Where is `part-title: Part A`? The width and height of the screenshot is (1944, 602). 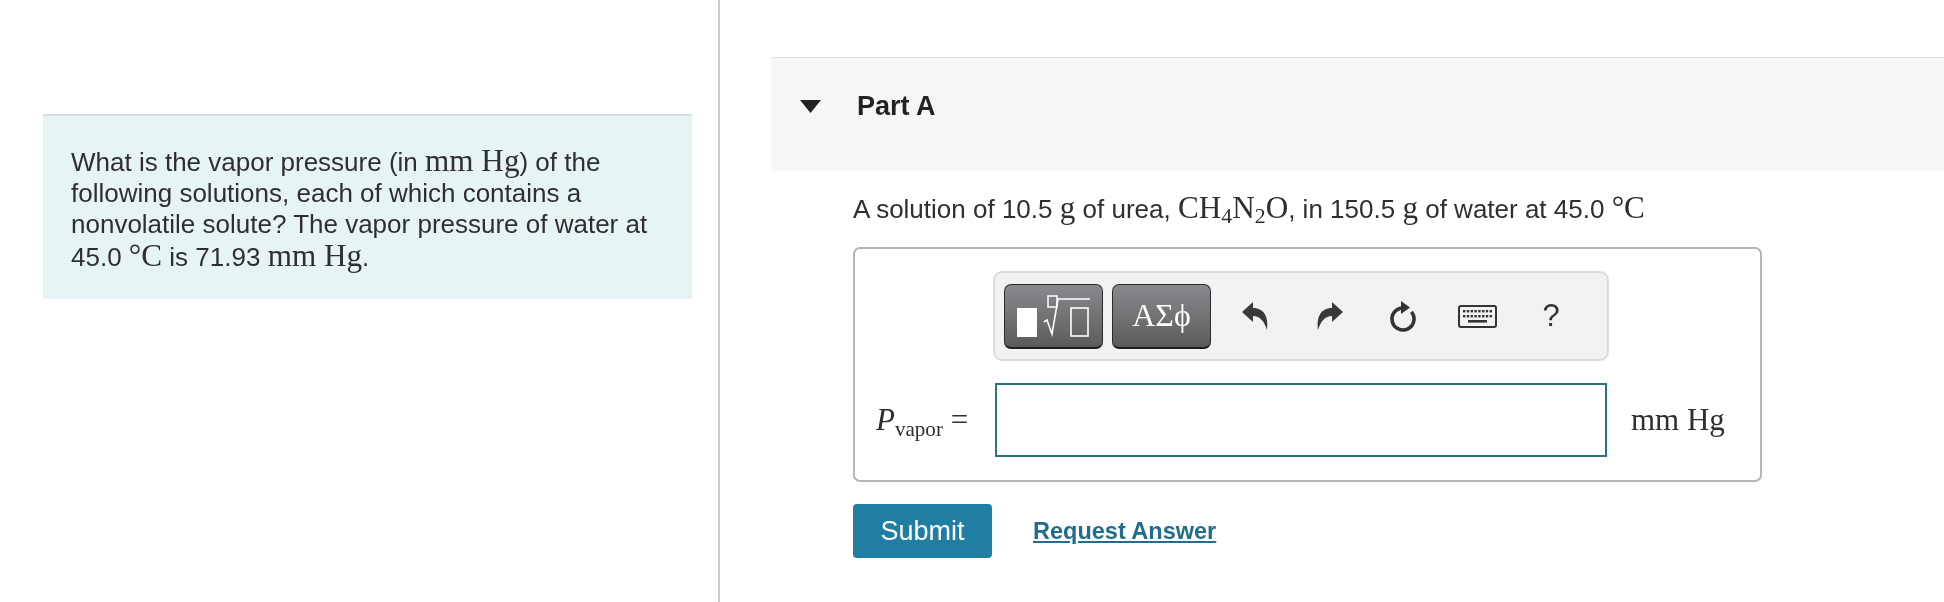
part-title: Part A is located at coordinates (896, 106).